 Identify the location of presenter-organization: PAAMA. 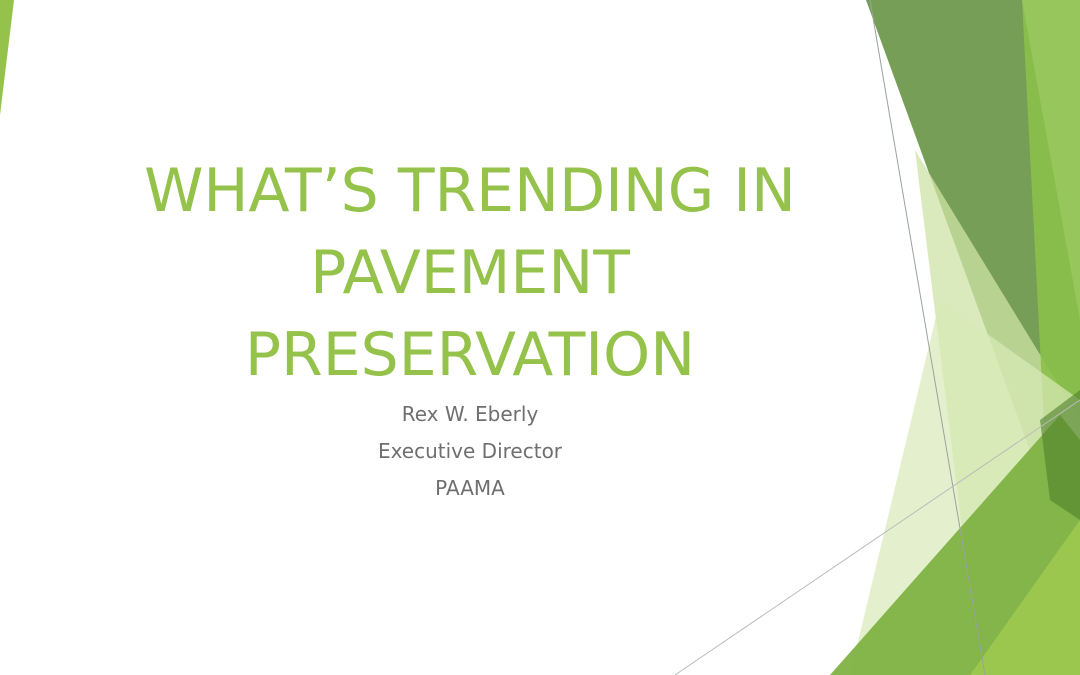
(470, 488).